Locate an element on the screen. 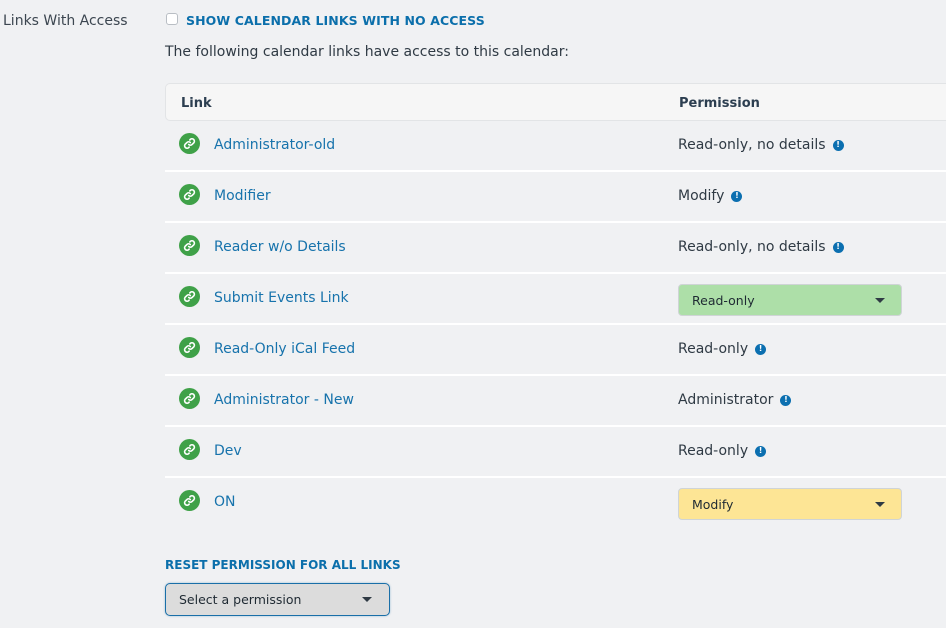 Image resolution: width=946 pixels, height=628 pixels. permission-value: Modify! is located at coordinates (710, 196).